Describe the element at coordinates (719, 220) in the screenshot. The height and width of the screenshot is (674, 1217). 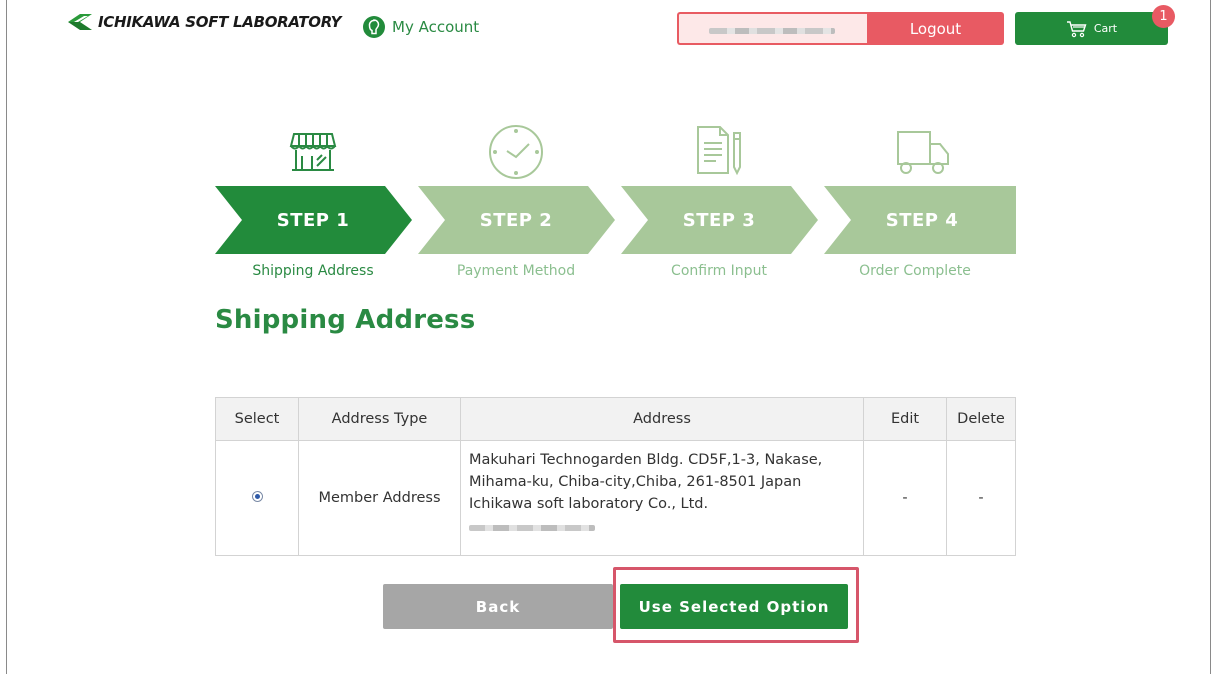
I see `step-3-title: STEP 3` at that location.